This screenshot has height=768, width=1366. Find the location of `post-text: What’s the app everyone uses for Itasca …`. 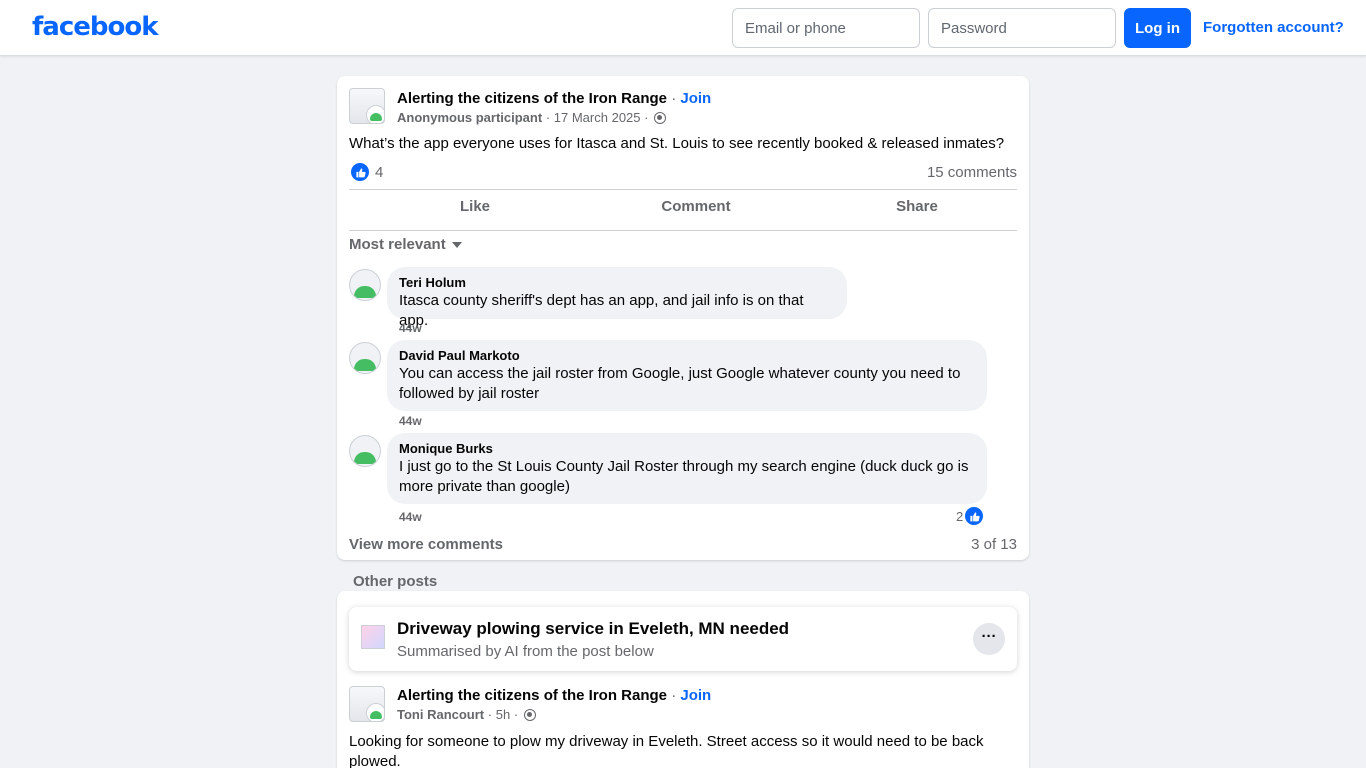

post-text: What’s the app everyone uses for Itasca … is located at coordinates (677, 143).